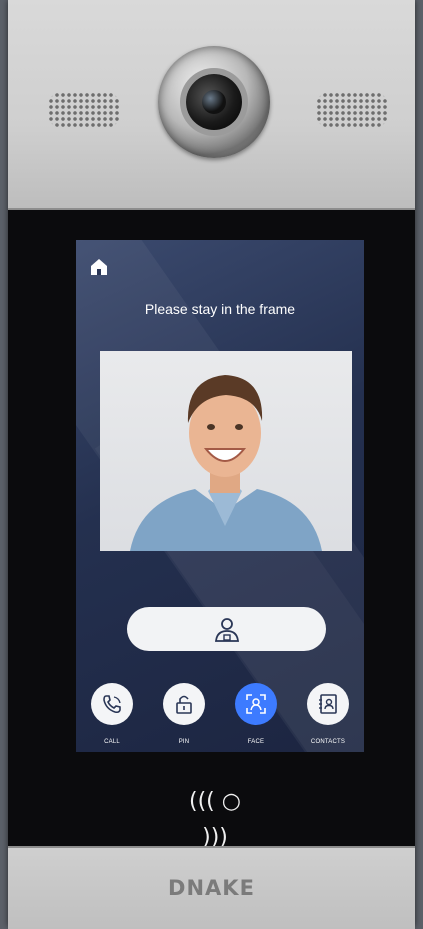  Describe the element at coordinates (112, 742) in the screenshot. I see `nav-call-label: CALL` at that location.